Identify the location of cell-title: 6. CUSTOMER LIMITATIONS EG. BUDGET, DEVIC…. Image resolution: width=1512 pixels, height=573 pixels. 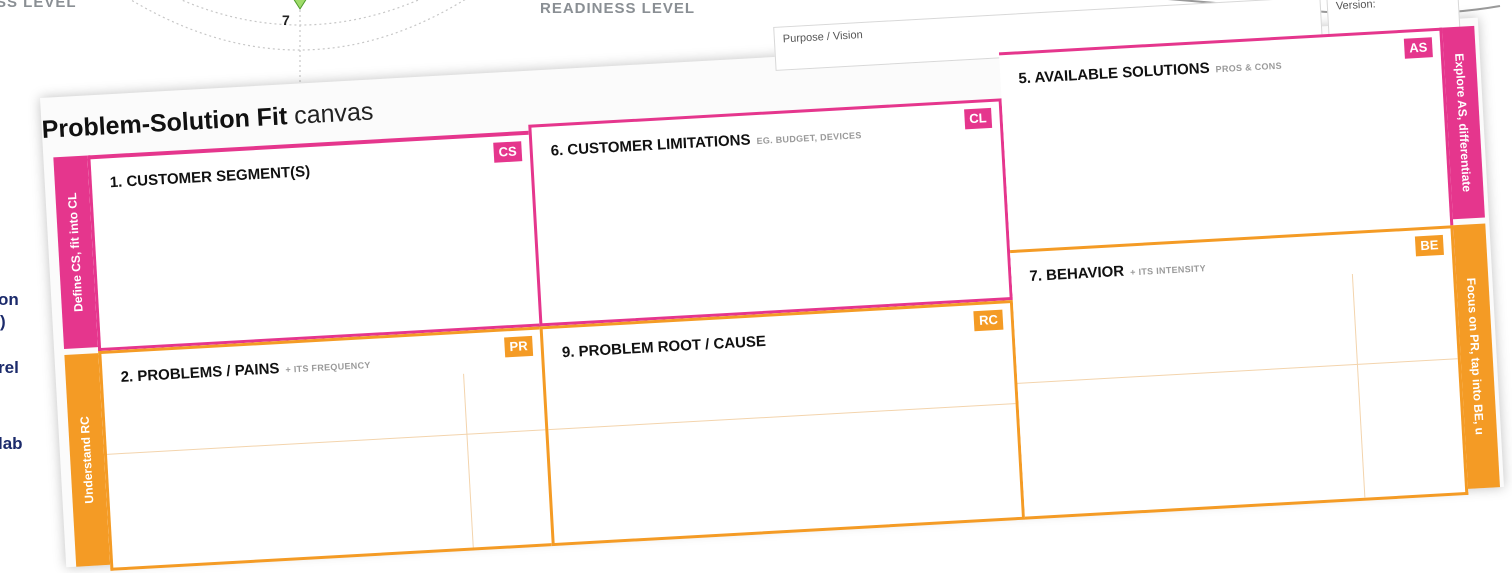
(706, 142).